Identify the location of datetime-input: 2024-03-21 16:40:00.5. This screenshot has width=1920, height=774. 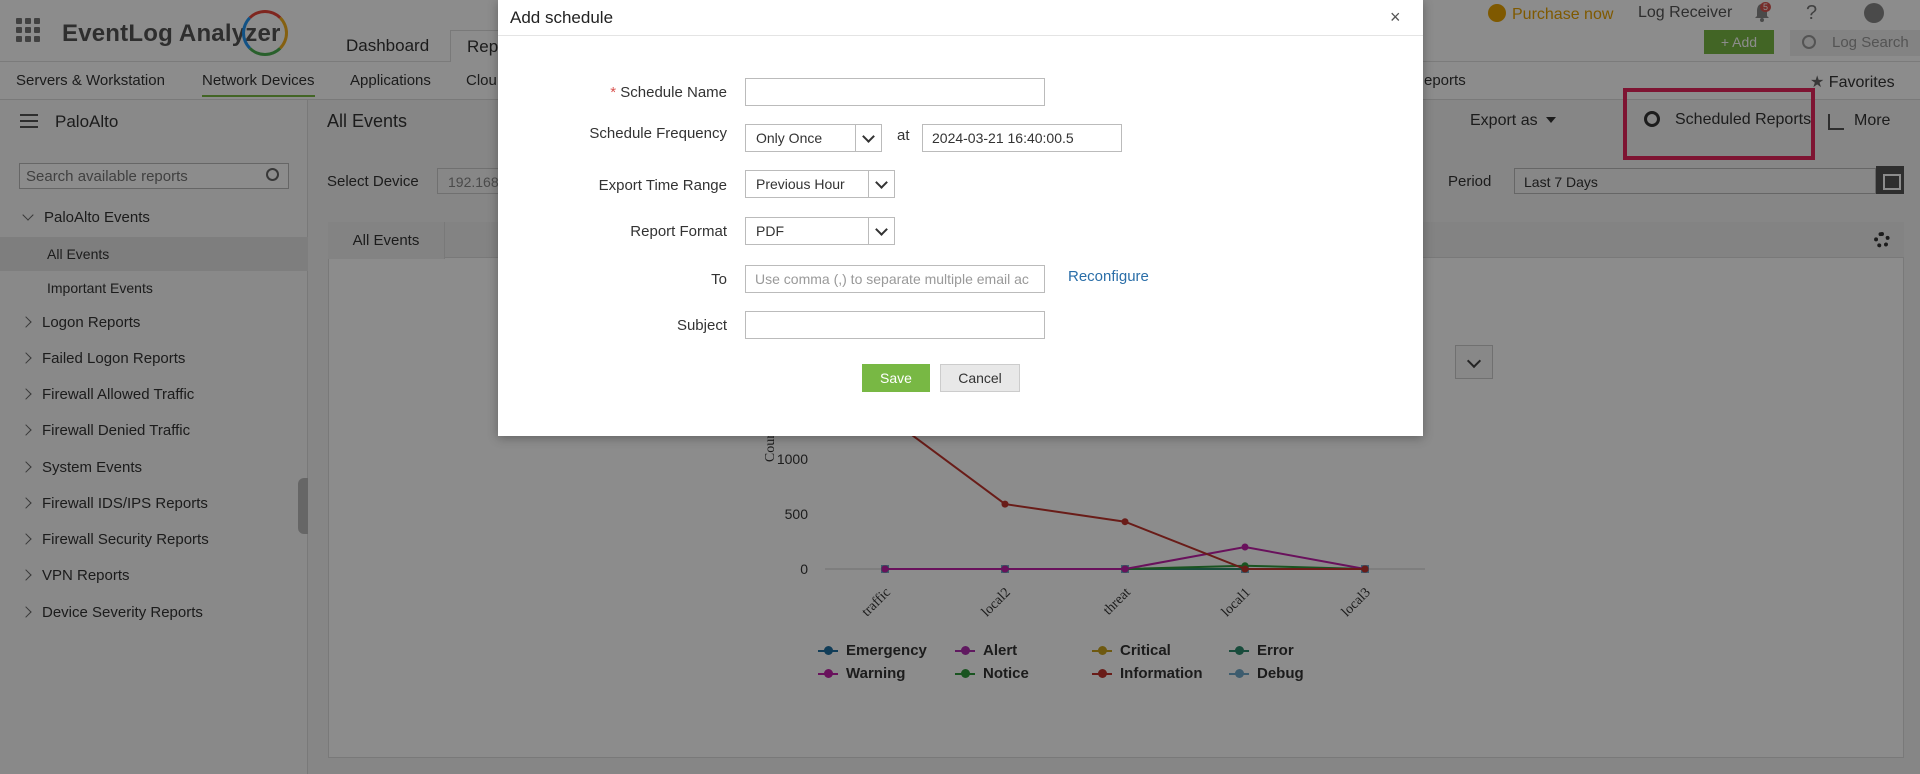
(1022, 138).